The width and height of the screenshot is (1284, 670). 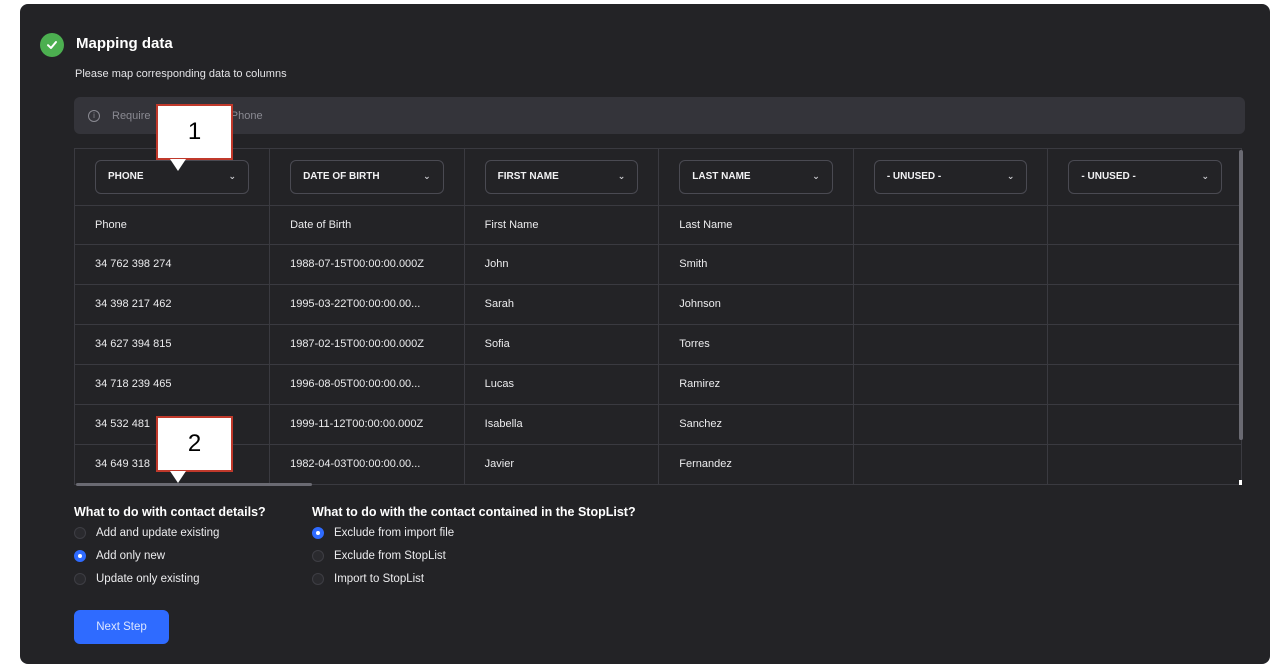 I want to click on table-cell: Torres, so click(x=756, y=344).